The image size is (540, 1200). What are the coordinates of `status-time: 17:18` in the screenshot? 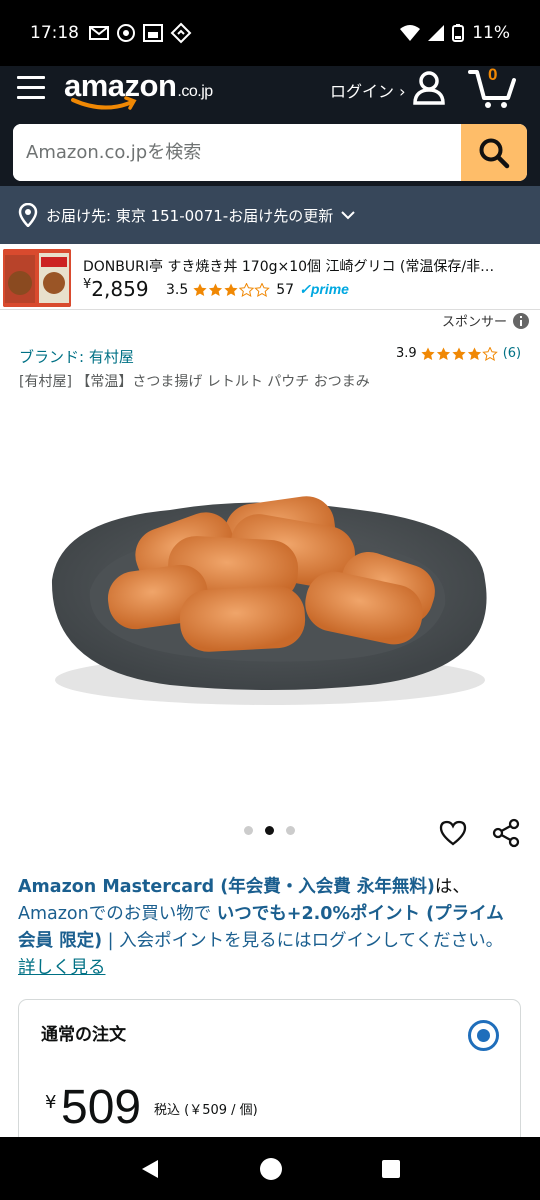 It's located at (54, 33).